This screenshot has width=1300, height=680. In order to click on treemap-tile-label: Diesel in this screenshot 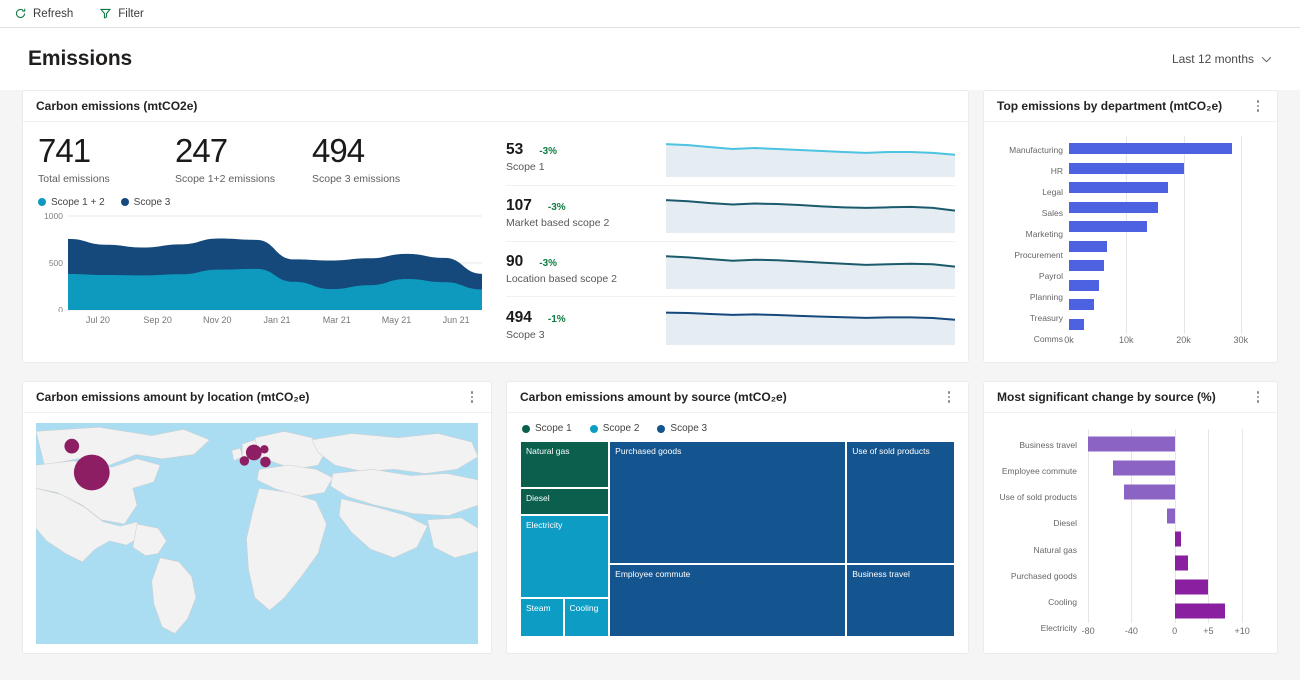, I will do `click(538, 498)`.